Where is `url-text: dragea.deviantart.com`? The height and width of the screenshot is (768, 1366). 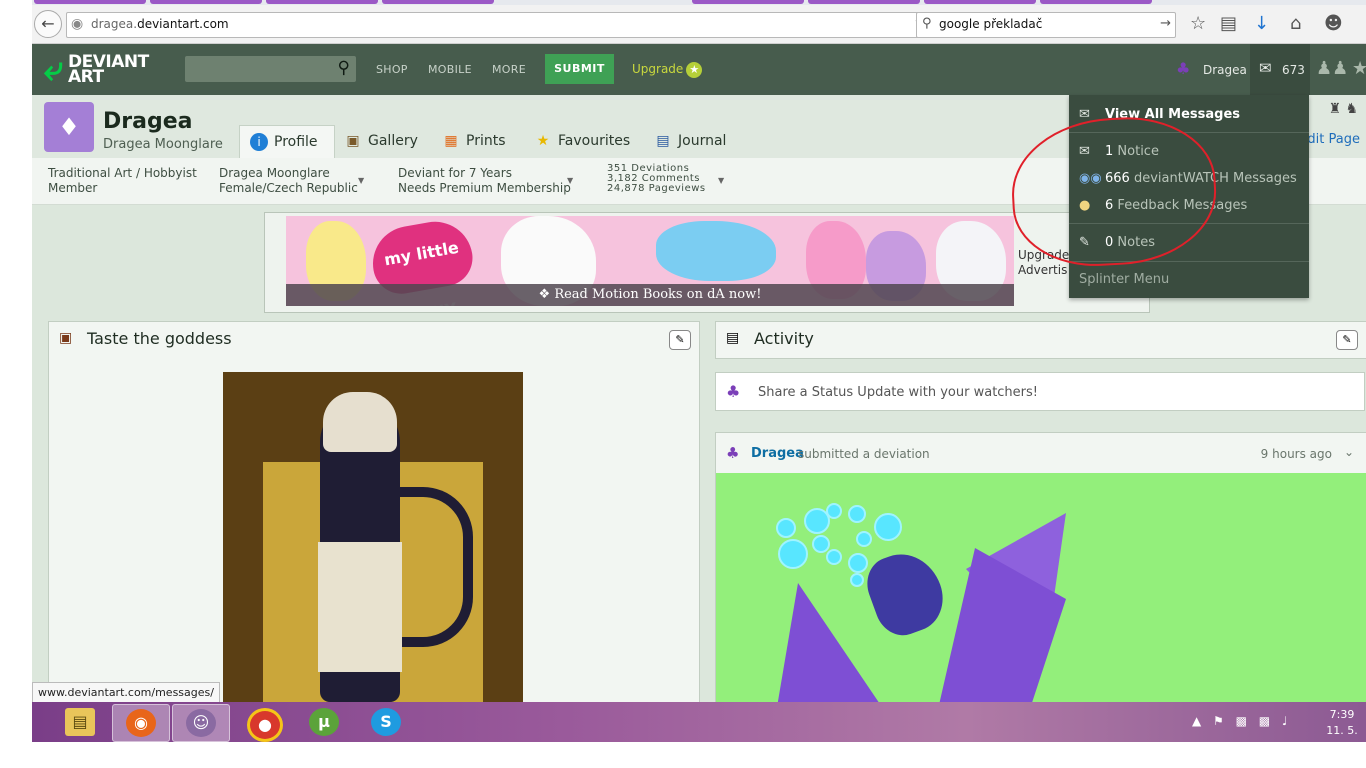 url-text: dragea.deviantart.com is located at coordinates (160, 24).